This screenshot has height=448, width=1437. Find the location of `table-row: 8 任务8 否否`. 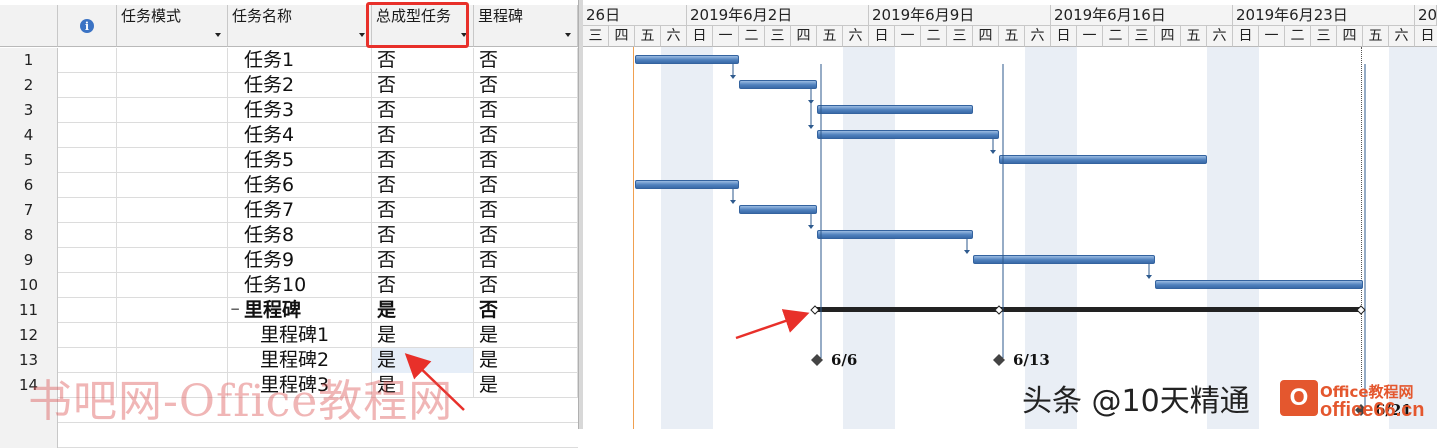

table-row: 8 任务8 否否 is located at coordinates (289, 235).